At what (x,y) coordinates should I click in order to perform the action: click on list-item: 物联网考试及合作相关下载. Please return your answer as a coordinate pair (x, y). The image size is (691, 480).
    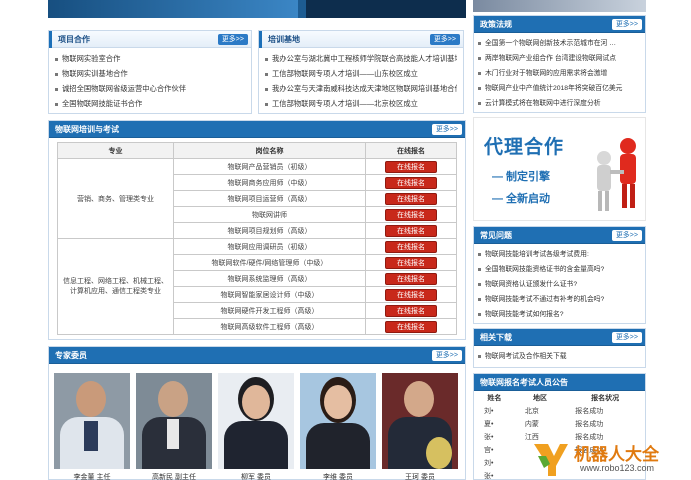
    Looking at the image, I should click on (559, 356).